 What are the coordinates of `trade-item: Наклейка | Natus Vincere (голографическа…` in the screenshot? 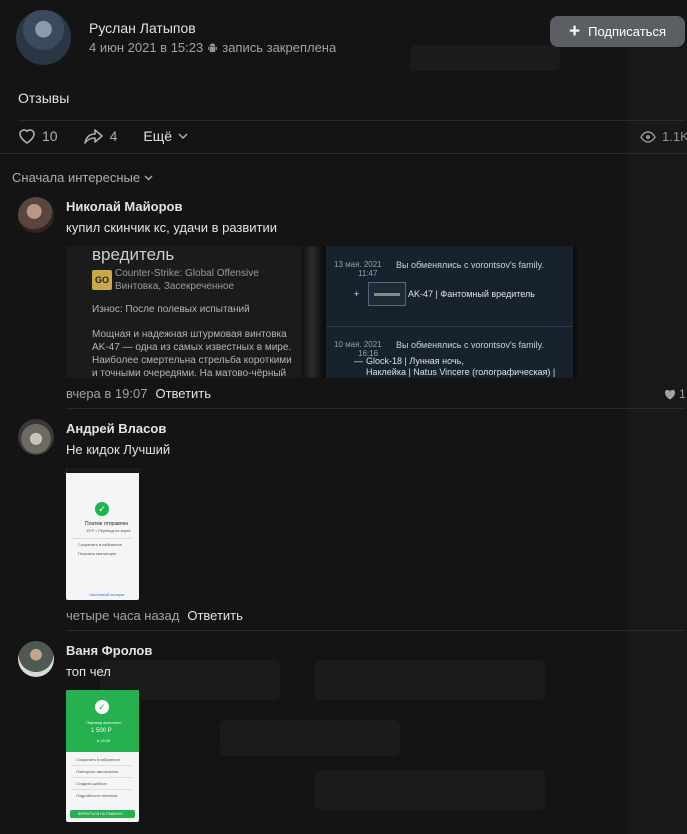 It's located at (461, 372).